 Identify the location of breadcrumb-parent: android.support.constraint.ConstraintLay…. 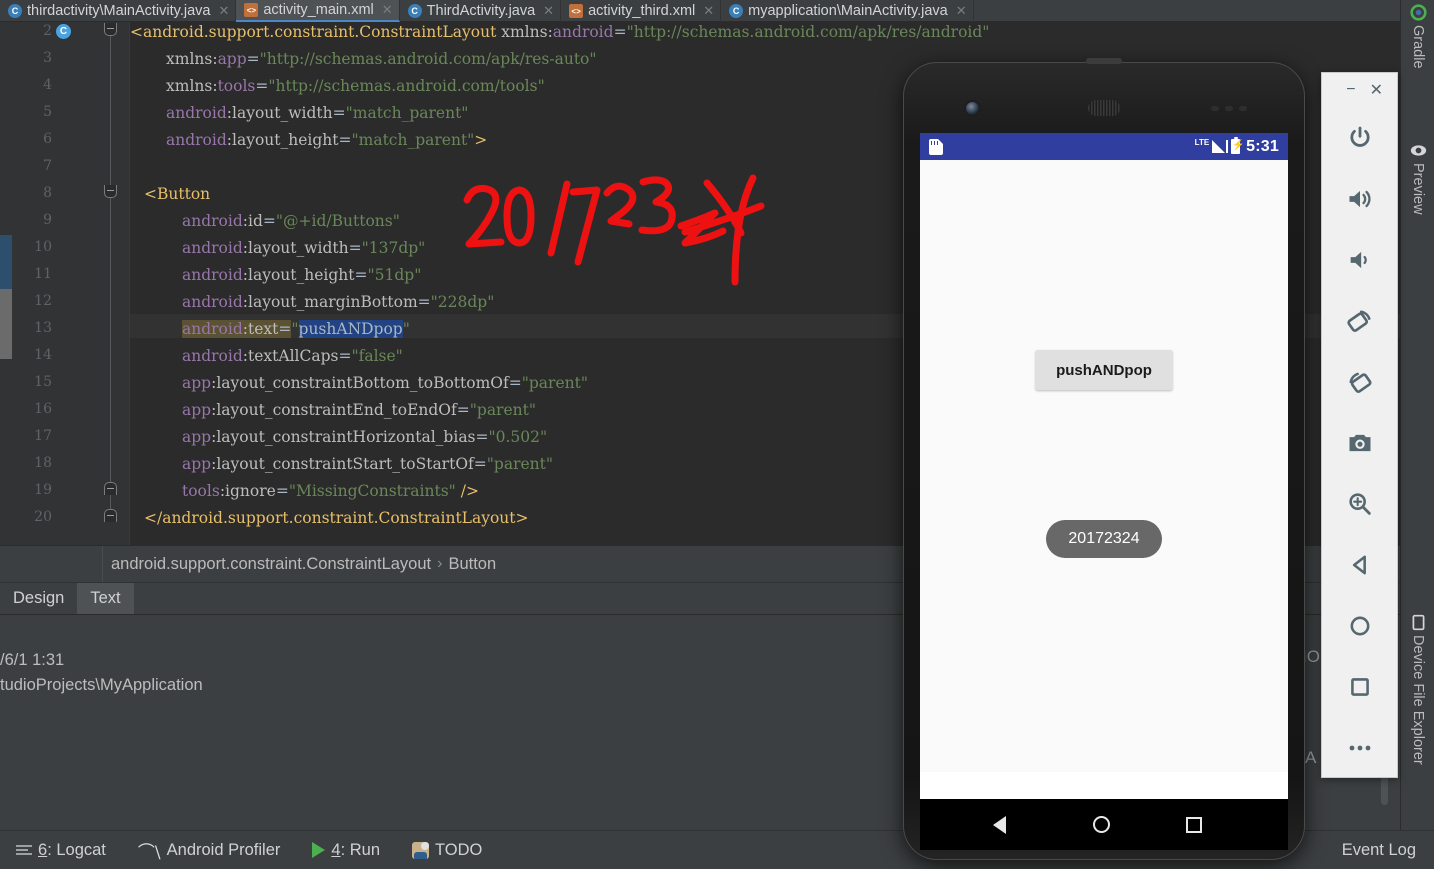
(267, 564).